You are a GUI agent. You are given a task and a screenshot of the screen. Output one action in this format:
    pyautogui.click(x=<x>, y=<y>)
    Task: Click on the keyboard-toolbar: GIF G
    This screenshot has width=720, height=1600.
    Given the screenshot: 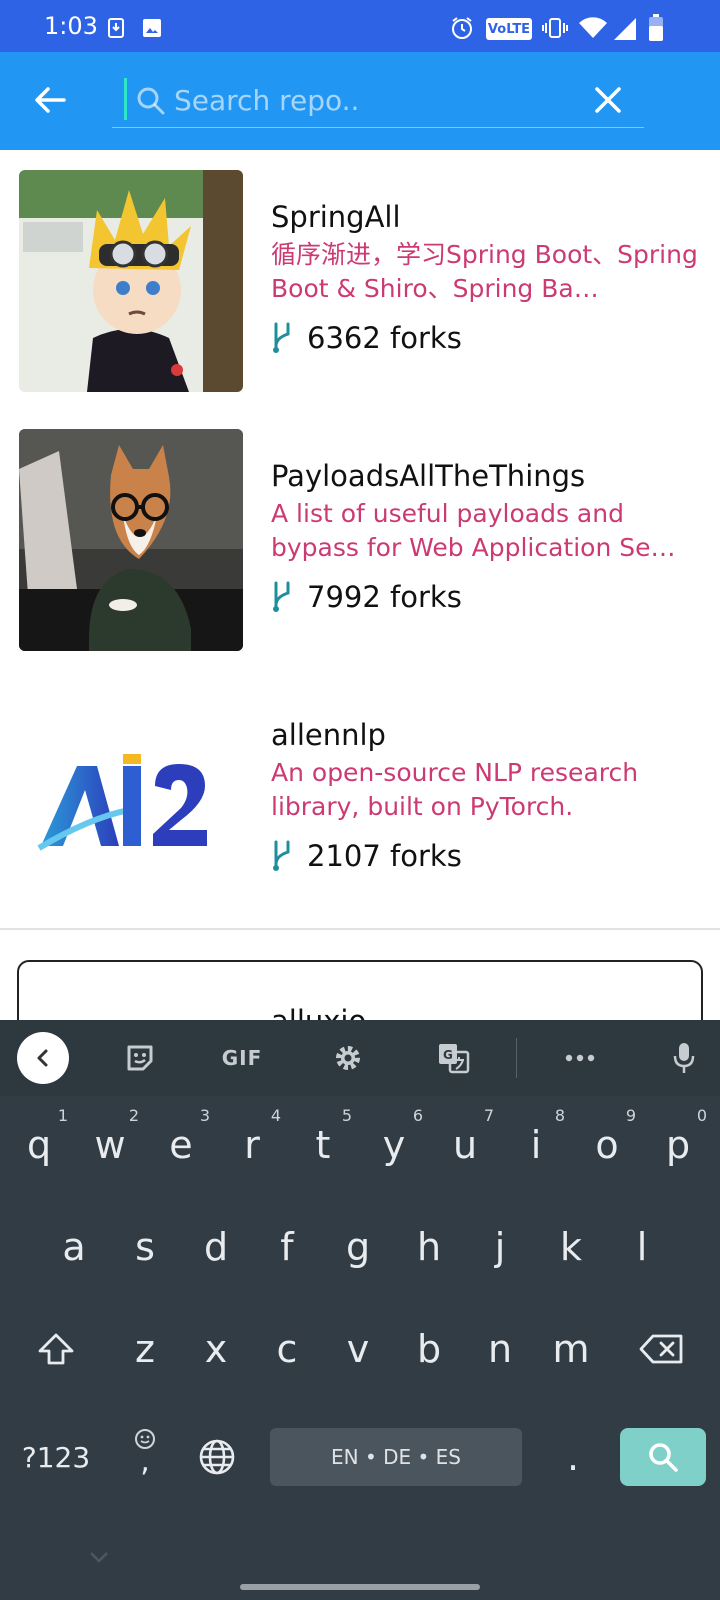 What is the action you would take?
    pyautogui.click(x=360, y=1058)
    